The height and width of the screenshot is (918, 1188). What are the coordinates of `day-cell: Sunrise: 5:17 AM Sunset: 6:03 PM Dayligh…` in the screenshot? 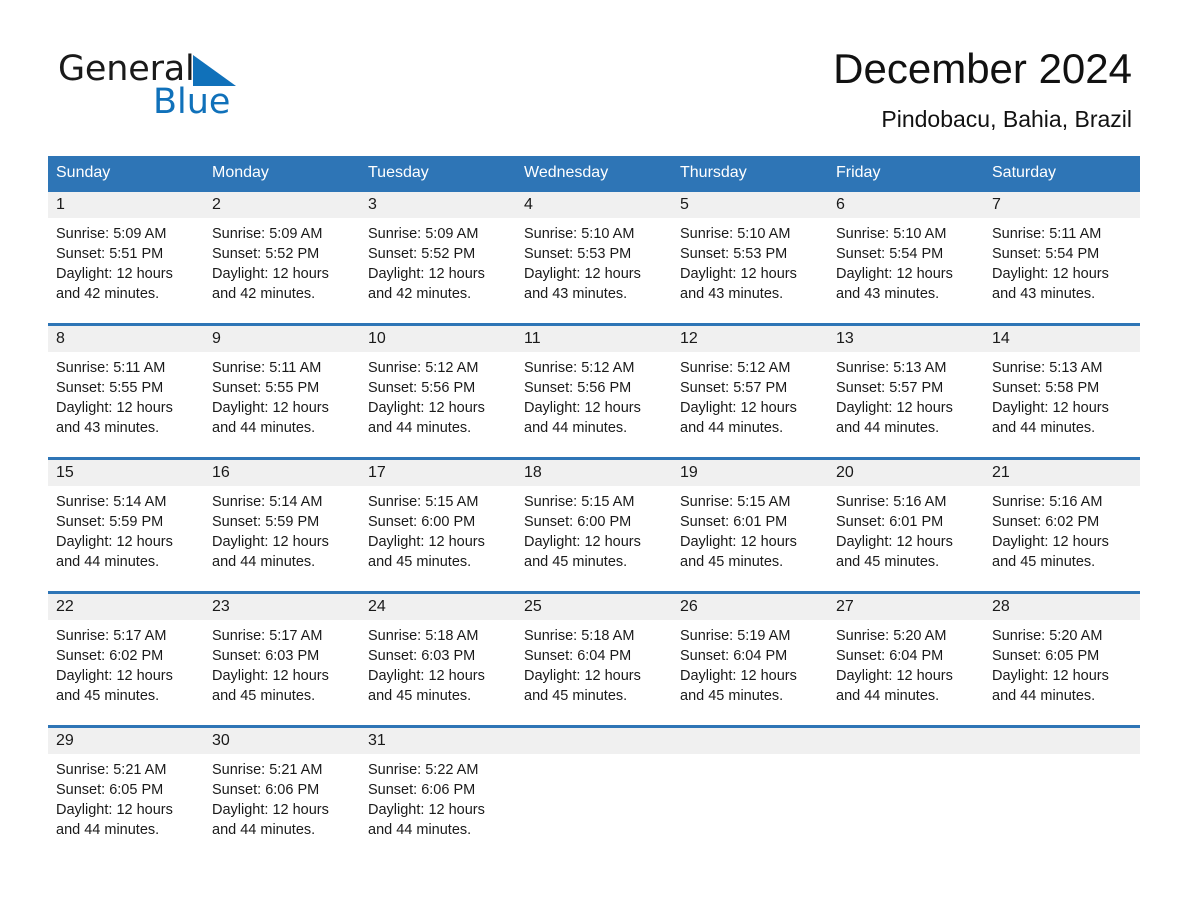 It's located at (282, 672).